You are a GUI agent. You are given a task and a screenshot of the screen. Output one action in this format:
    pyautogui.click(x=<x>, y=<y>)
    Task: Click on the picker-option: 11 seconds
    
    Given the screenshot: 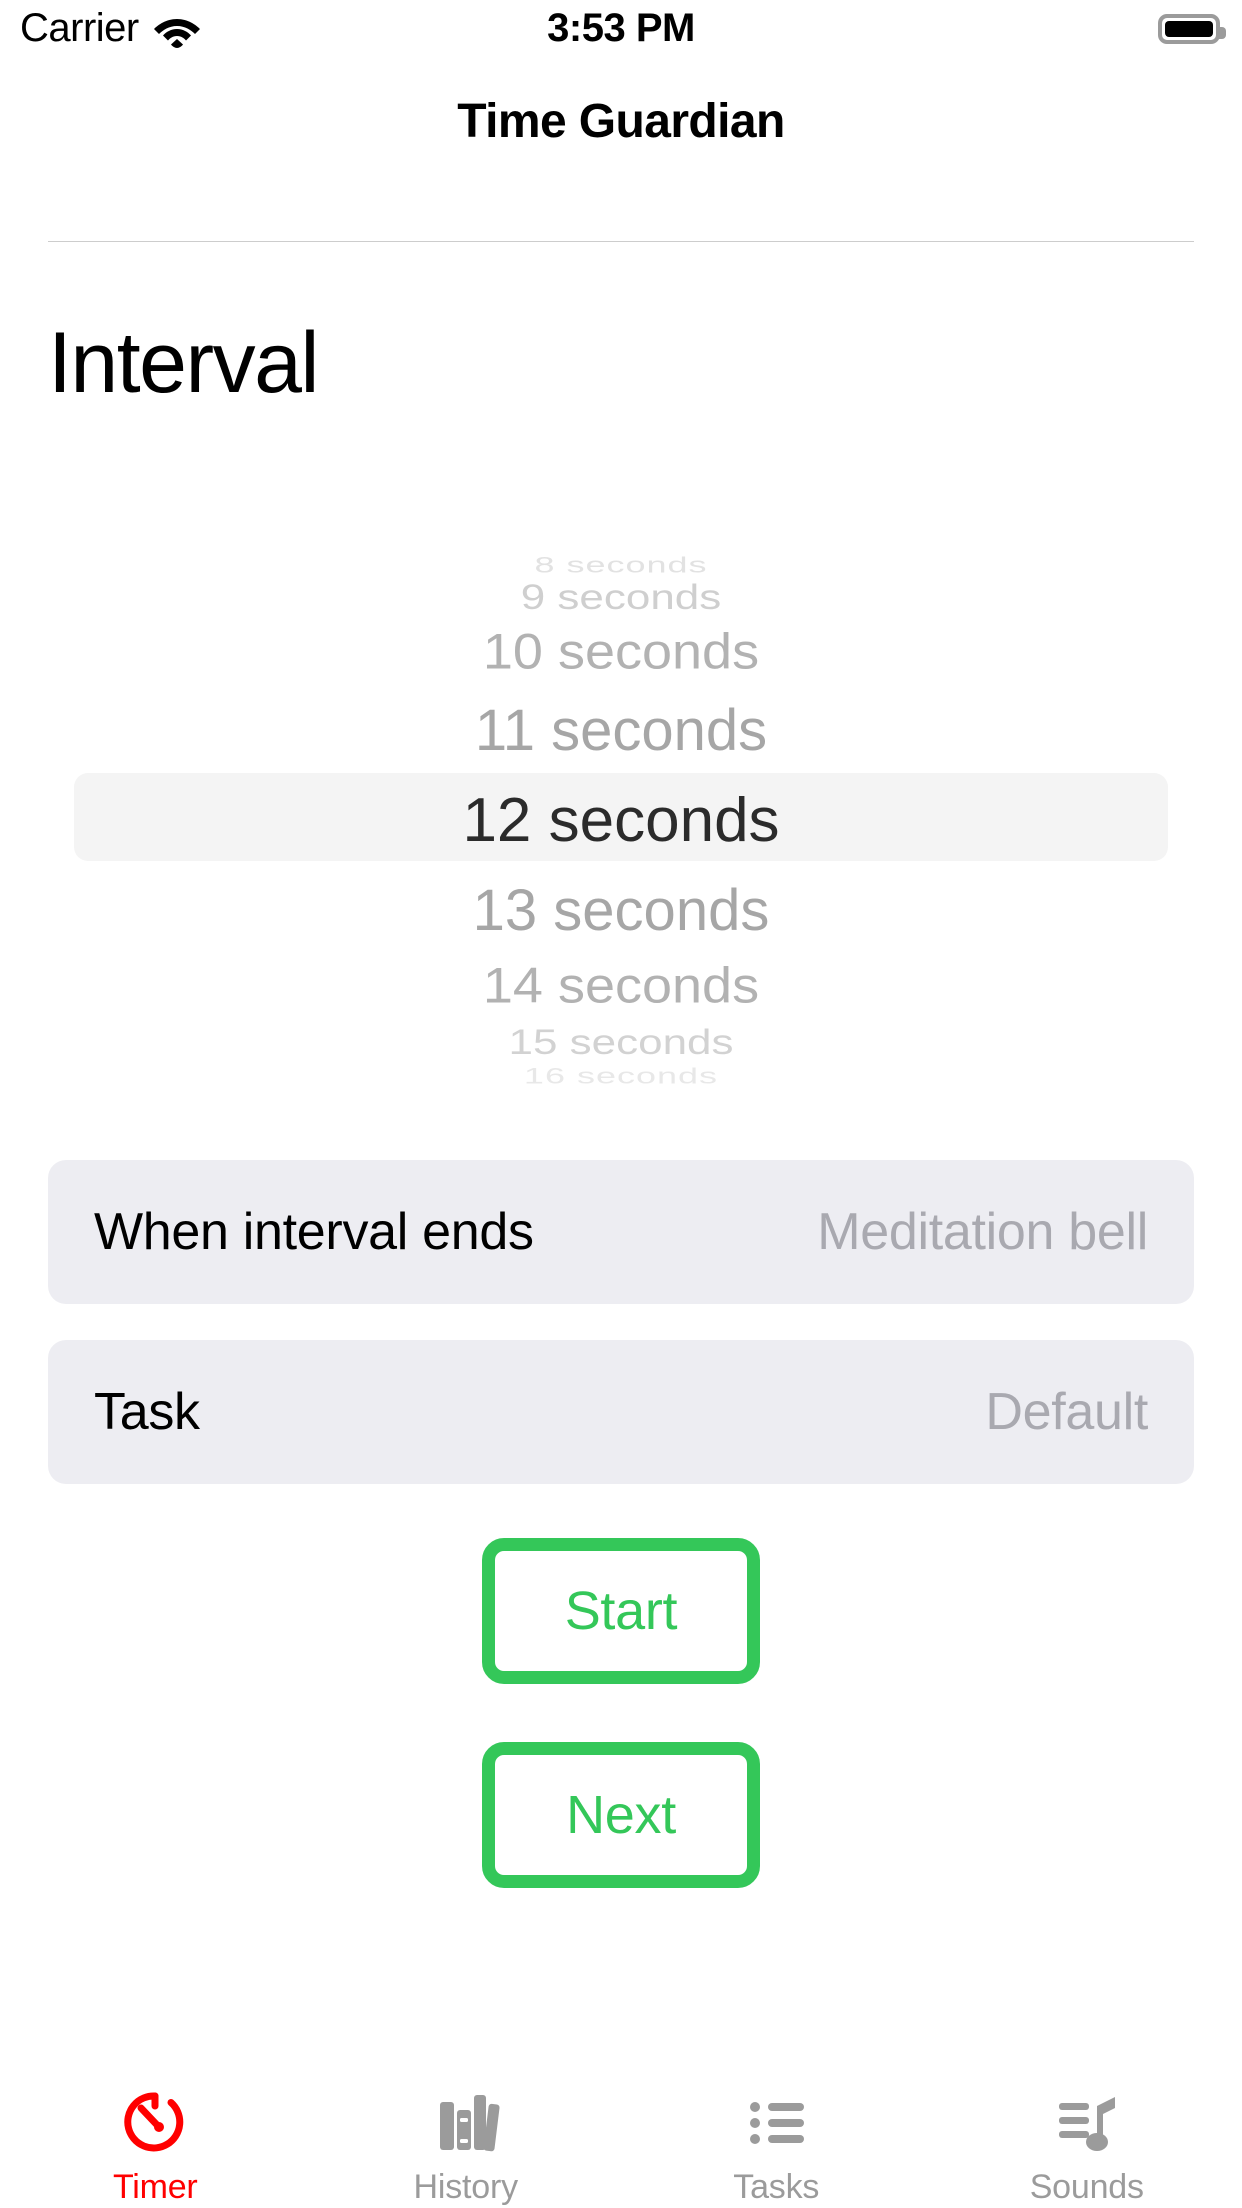 What is the action you would take?
    pyautogui.click(x=621, y=730)
    